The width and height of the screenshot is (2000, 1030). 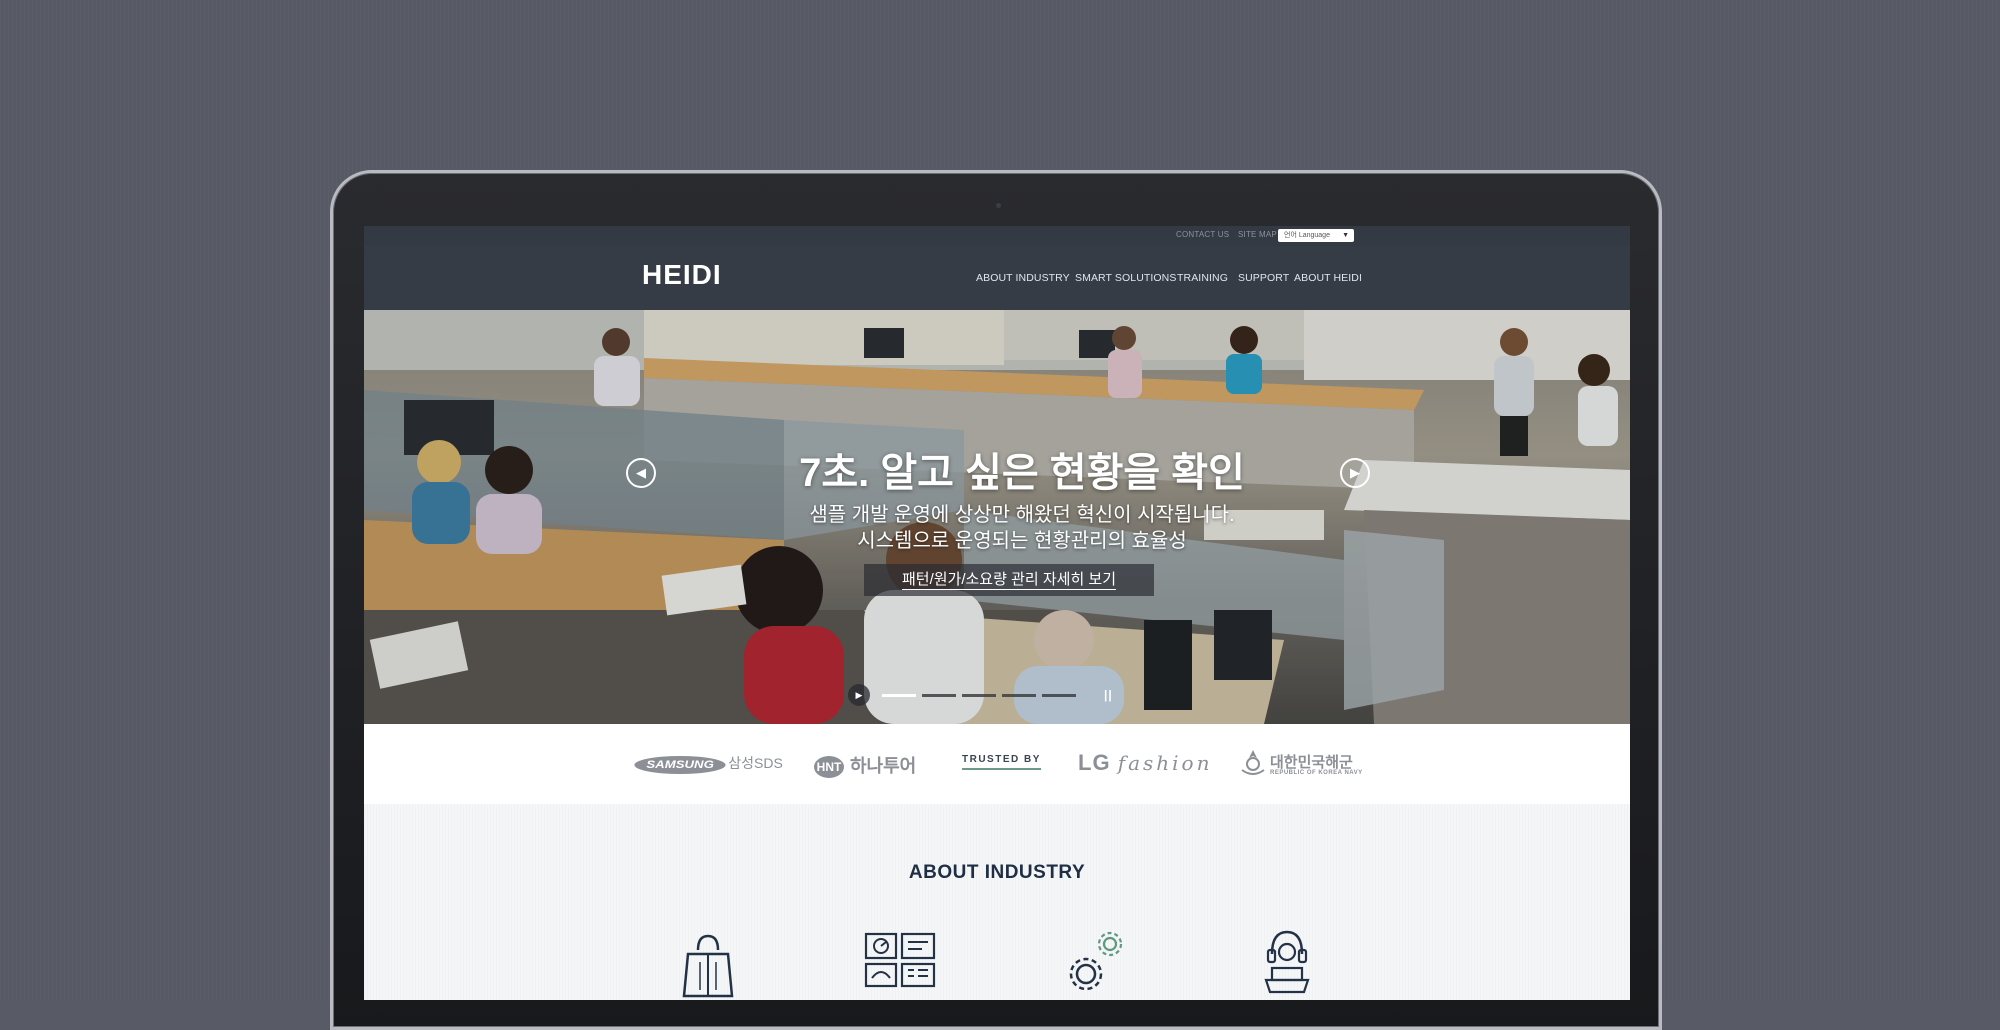 I want to click on hero-subtitle-line2: 시스템으로 운영되는 현황관리의 효율성, so click(x=1022, y=541).